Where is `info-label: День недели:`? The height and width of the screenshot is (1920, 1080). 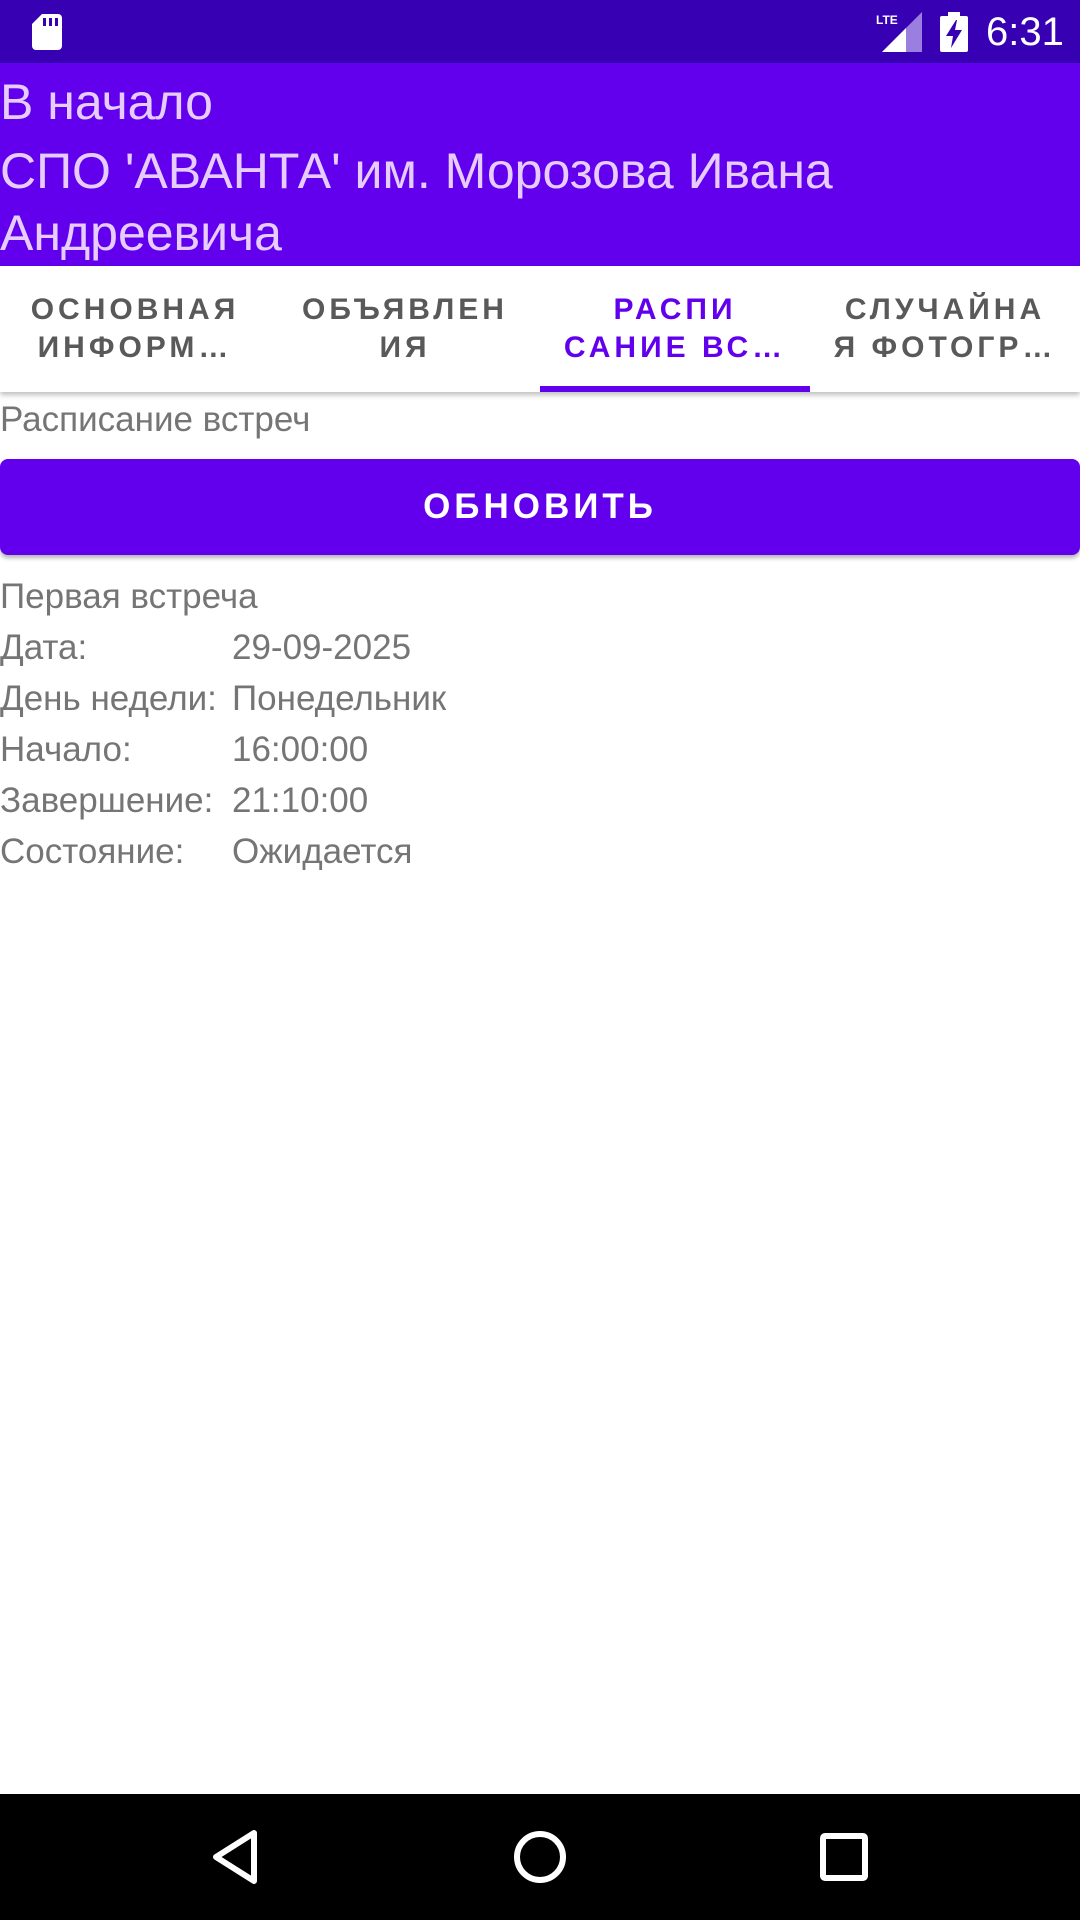 info-label: День недели: is located at coordinates (108, 698).